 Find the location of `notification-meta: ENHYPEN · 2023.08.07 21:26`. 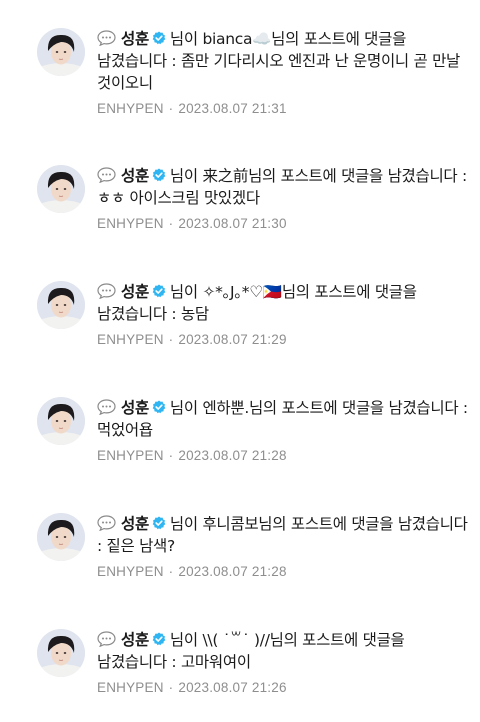

notification-meta: ENHYPEN · 2023.08.07 21:26 is located at coordinates (283, 687).